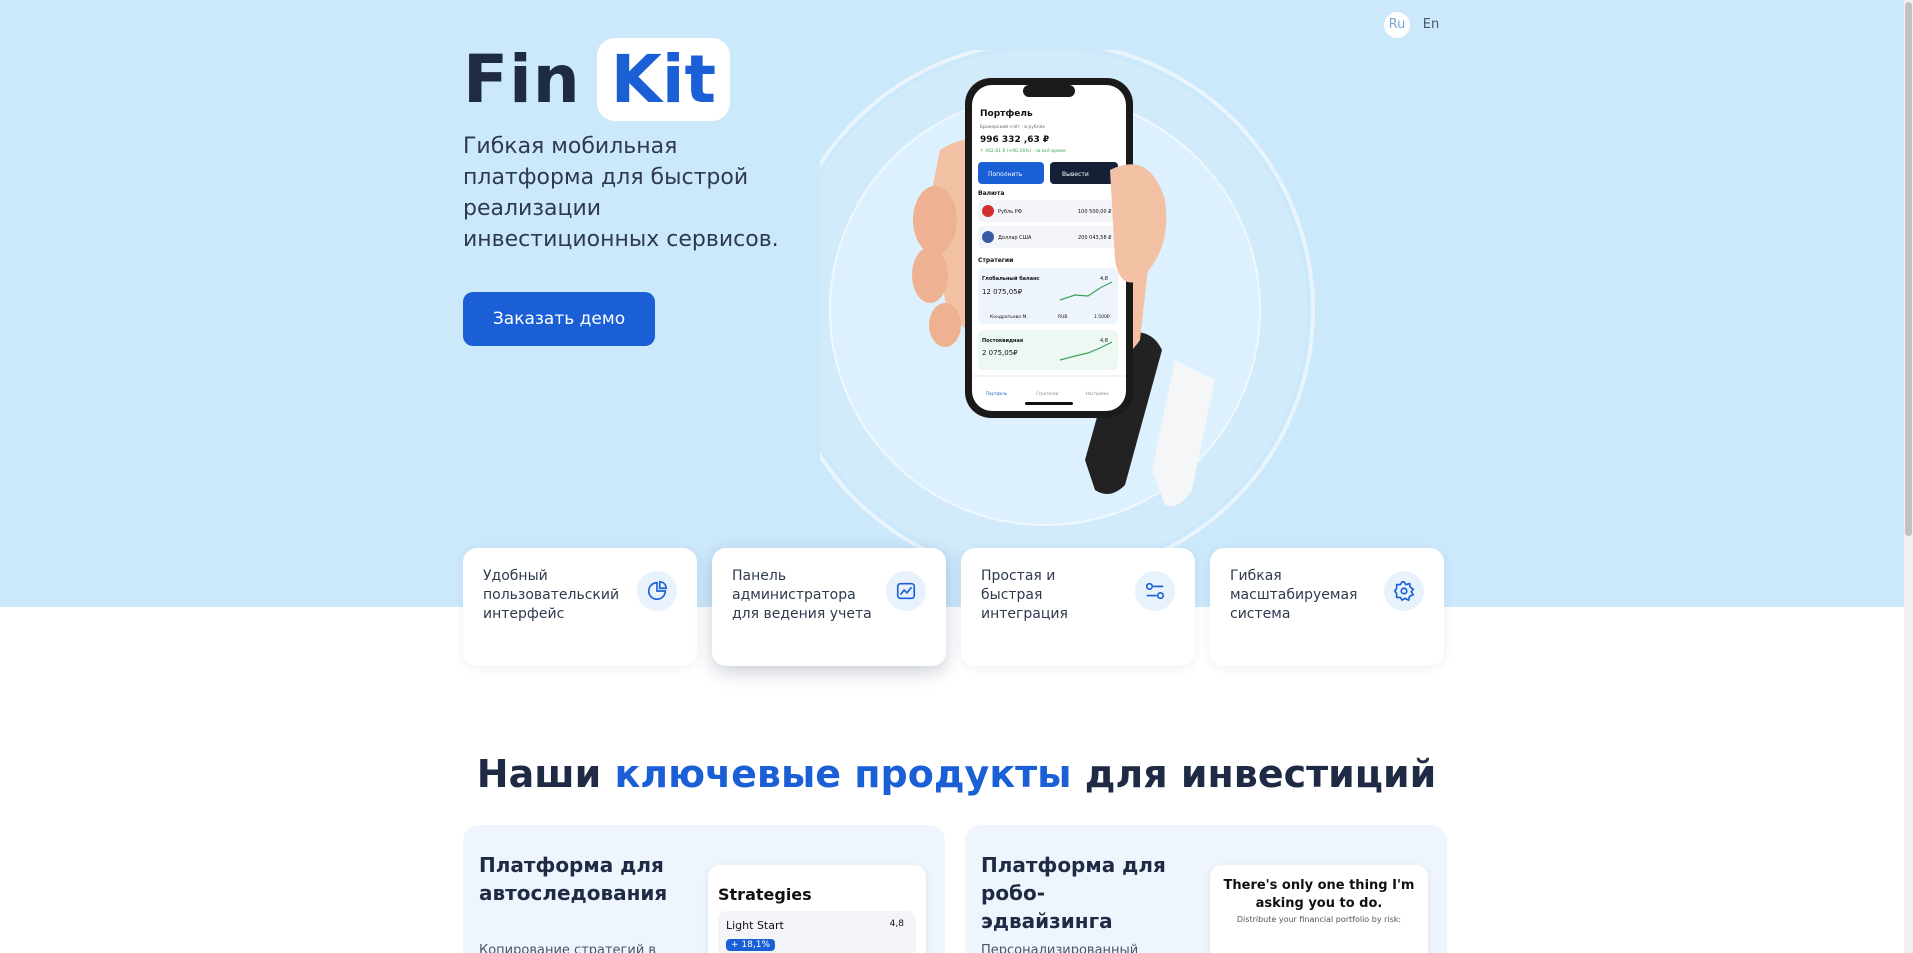 Image resolution: width=1913 pixels, height=953 pixels. Describe the element at coordinates (1095, 238) in the screenshot. I see `phone-currency-value: 200 043,58 ₽` at that location.